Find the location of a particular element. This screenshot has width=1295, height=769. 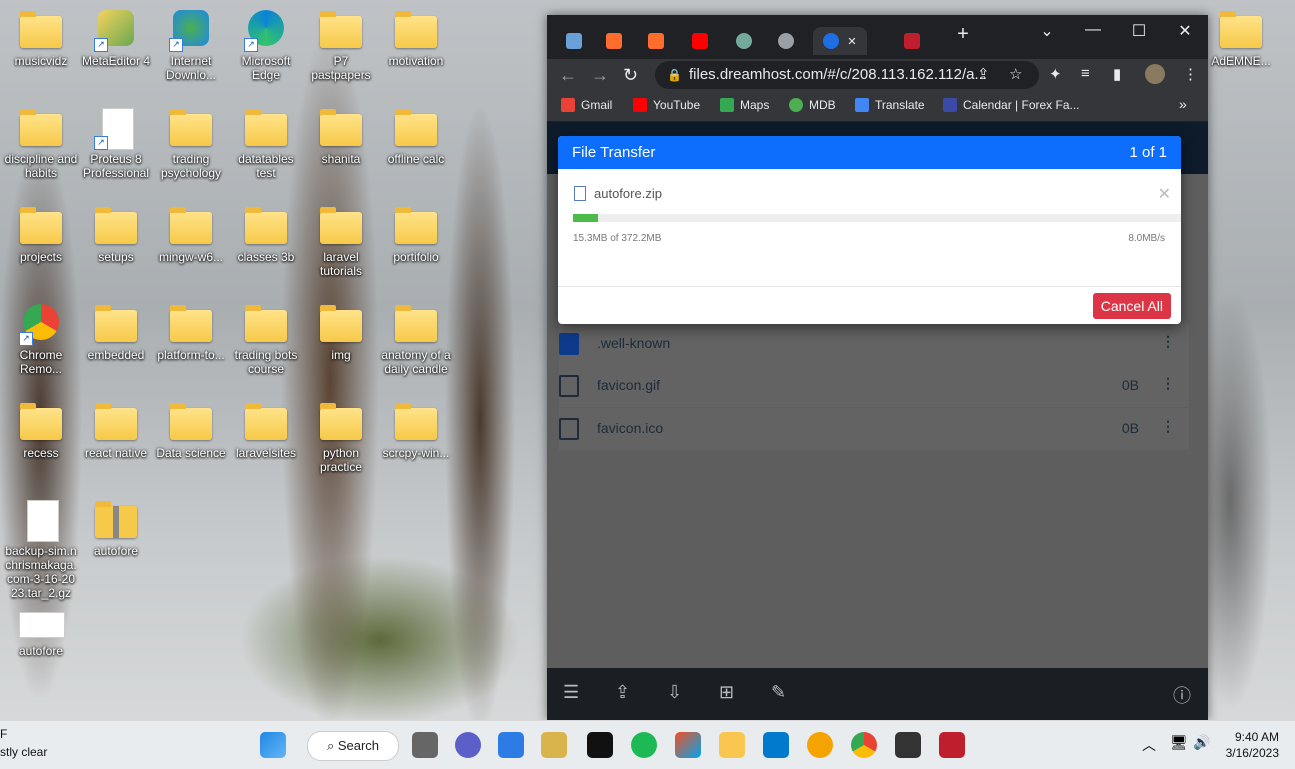

minimize-button: — is located at coordinates (1093, 30).